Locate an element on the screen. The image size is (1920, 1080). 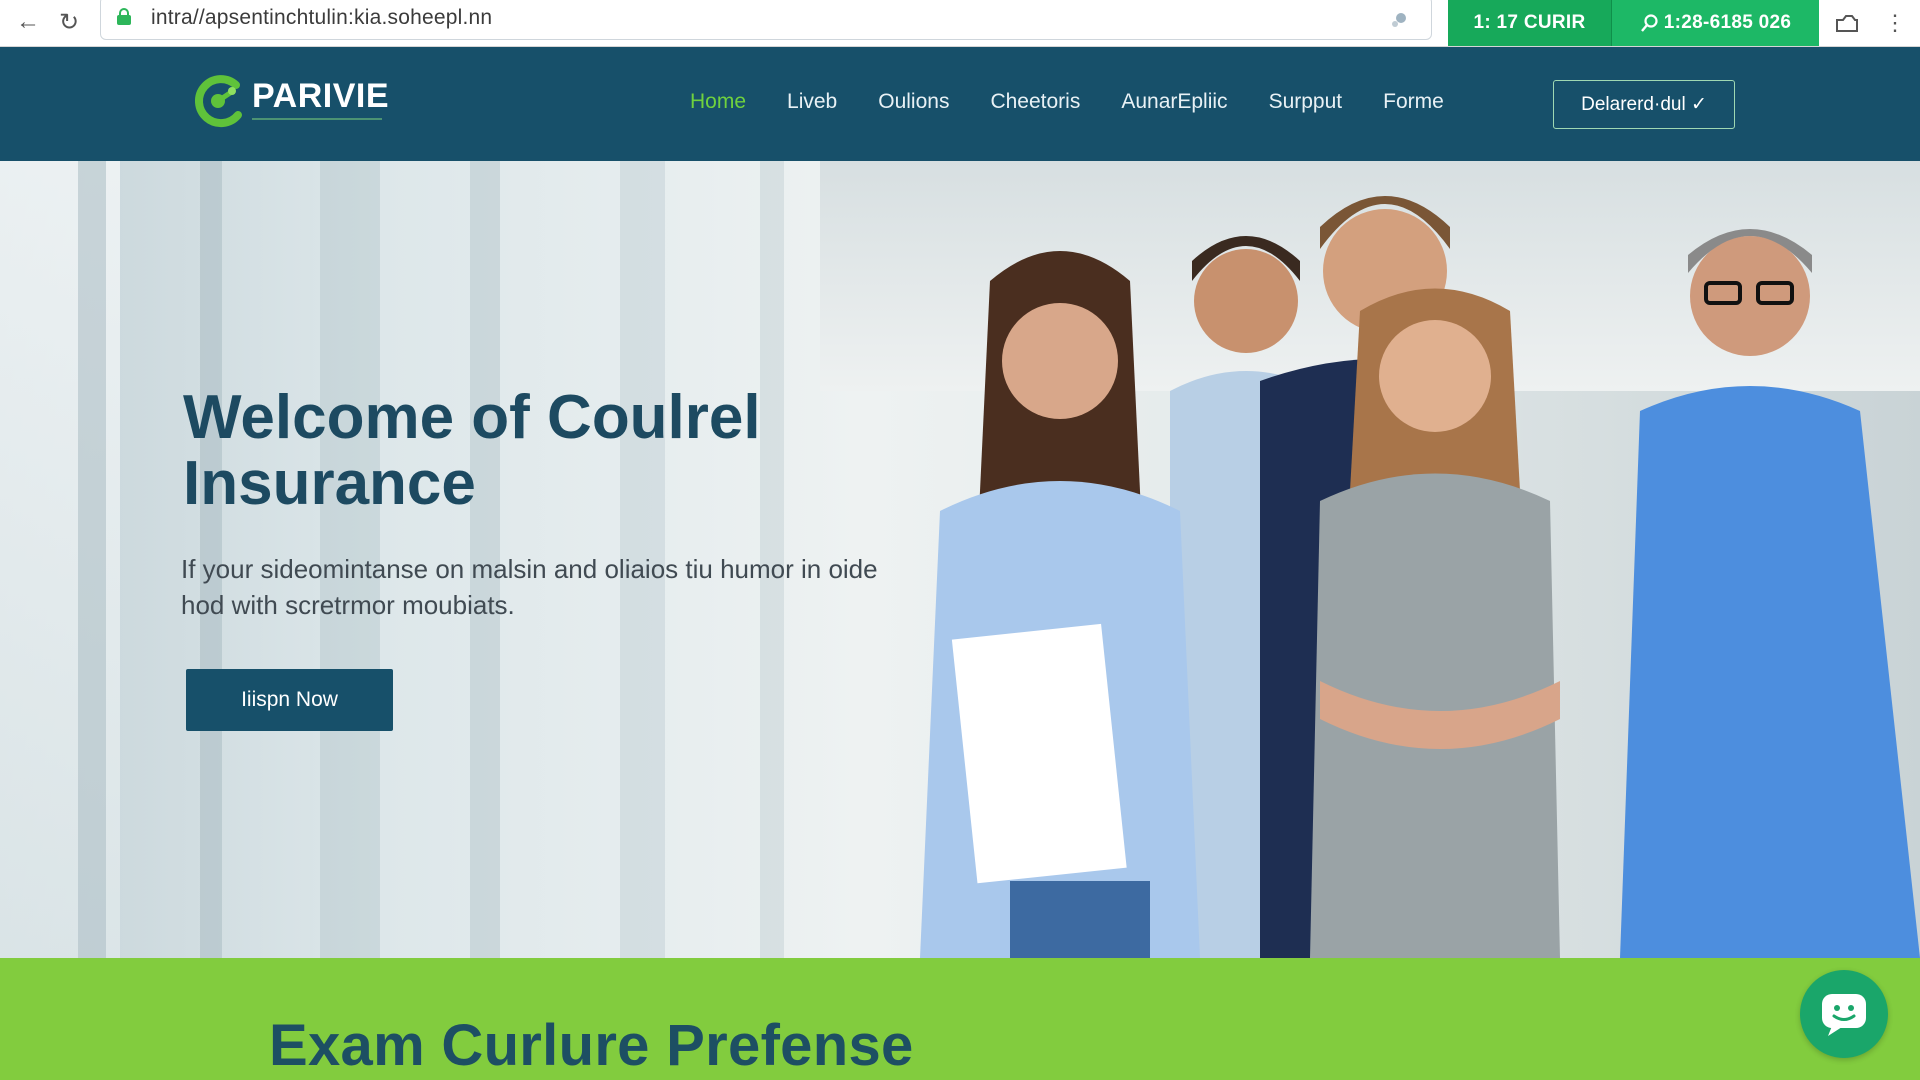
logo-tagline is located at coordinates (320, 119).